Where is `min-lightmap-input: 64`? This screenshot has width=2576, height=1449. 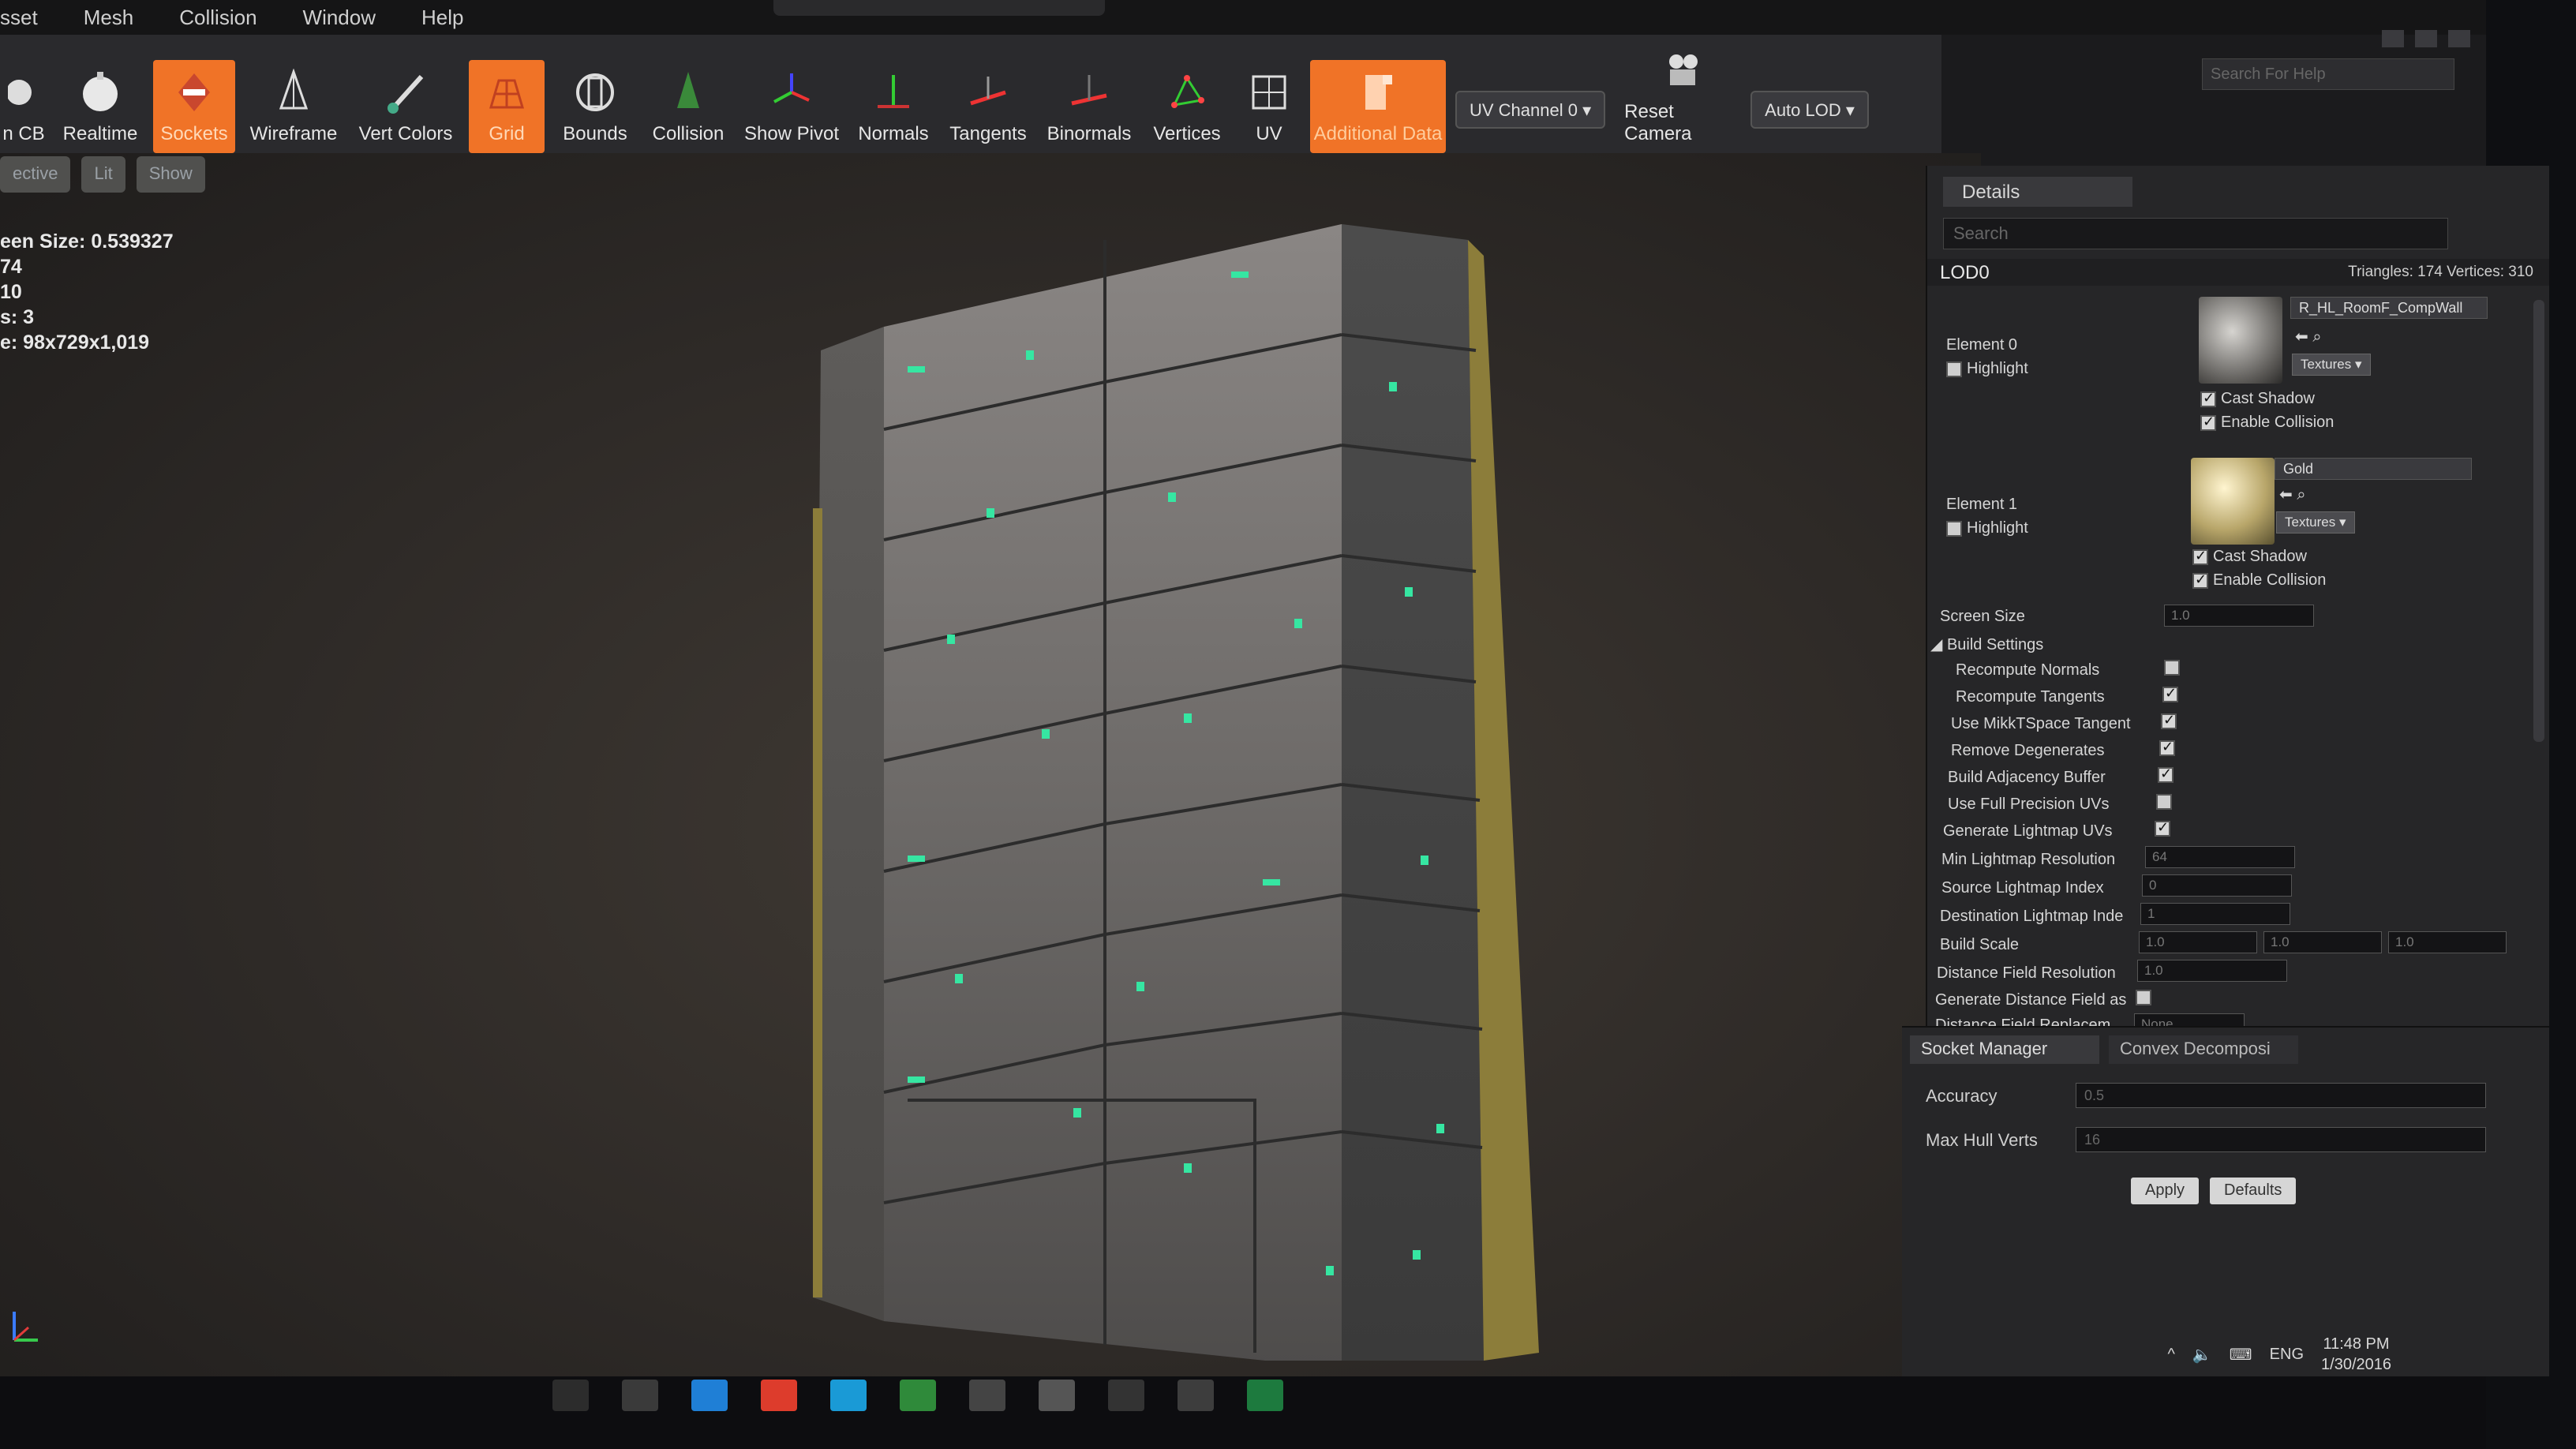 min-lightmap-input: 64 is located at coordinates (2220, 857).